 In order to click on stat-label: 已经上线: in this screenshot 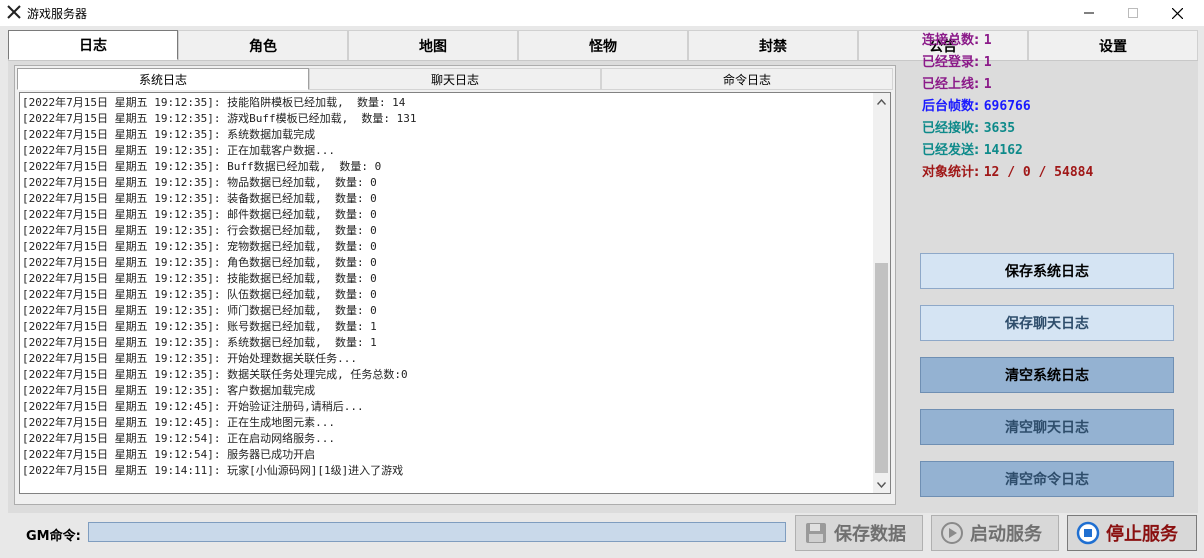, I will do `click(951, 84)`.